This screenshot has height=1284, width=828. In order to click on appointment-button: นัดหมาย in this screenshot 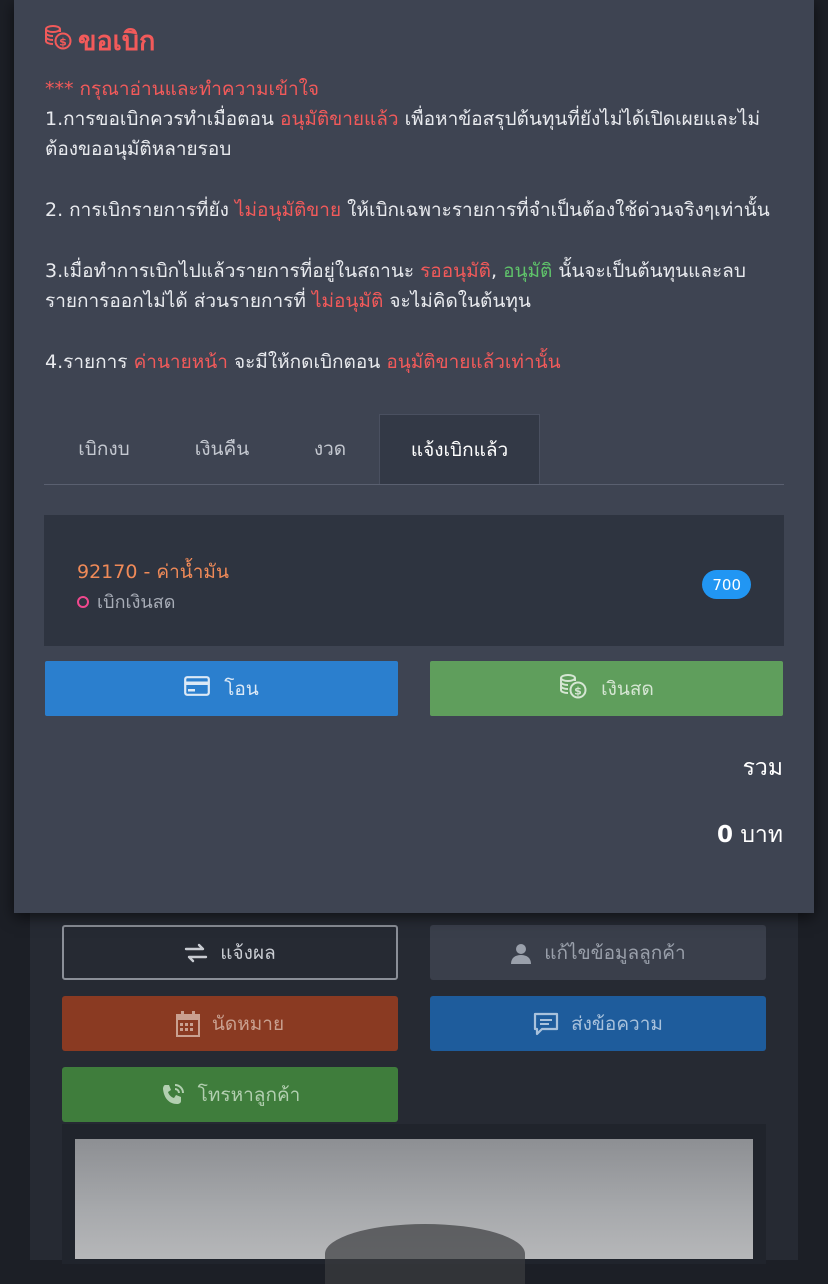, I will do `click(230, 1023)`.